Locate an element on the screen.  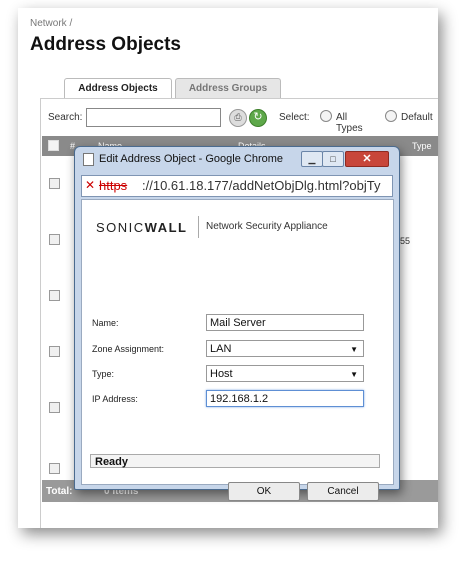
refresh-icon: ↻ is located at coordinates (258, 118).